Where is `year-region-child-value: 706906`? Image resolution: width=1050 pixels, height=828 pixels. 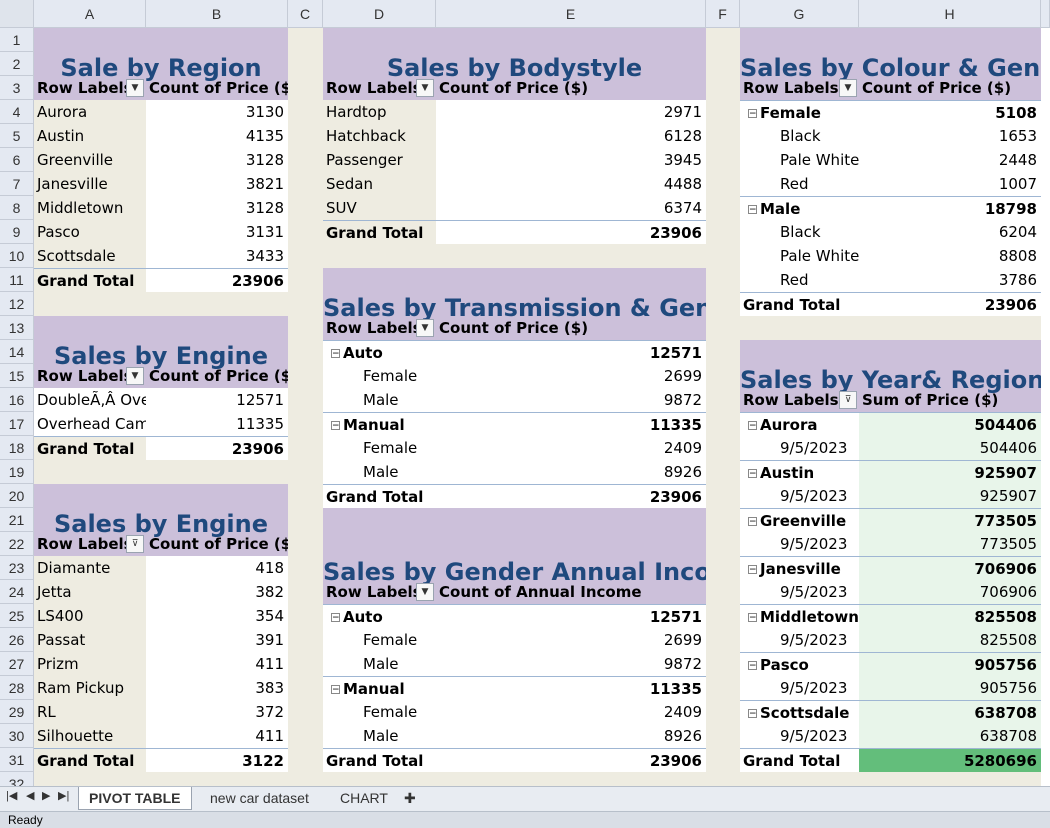 year-region-child-value: 706906 is located at coordinates (950, 592).